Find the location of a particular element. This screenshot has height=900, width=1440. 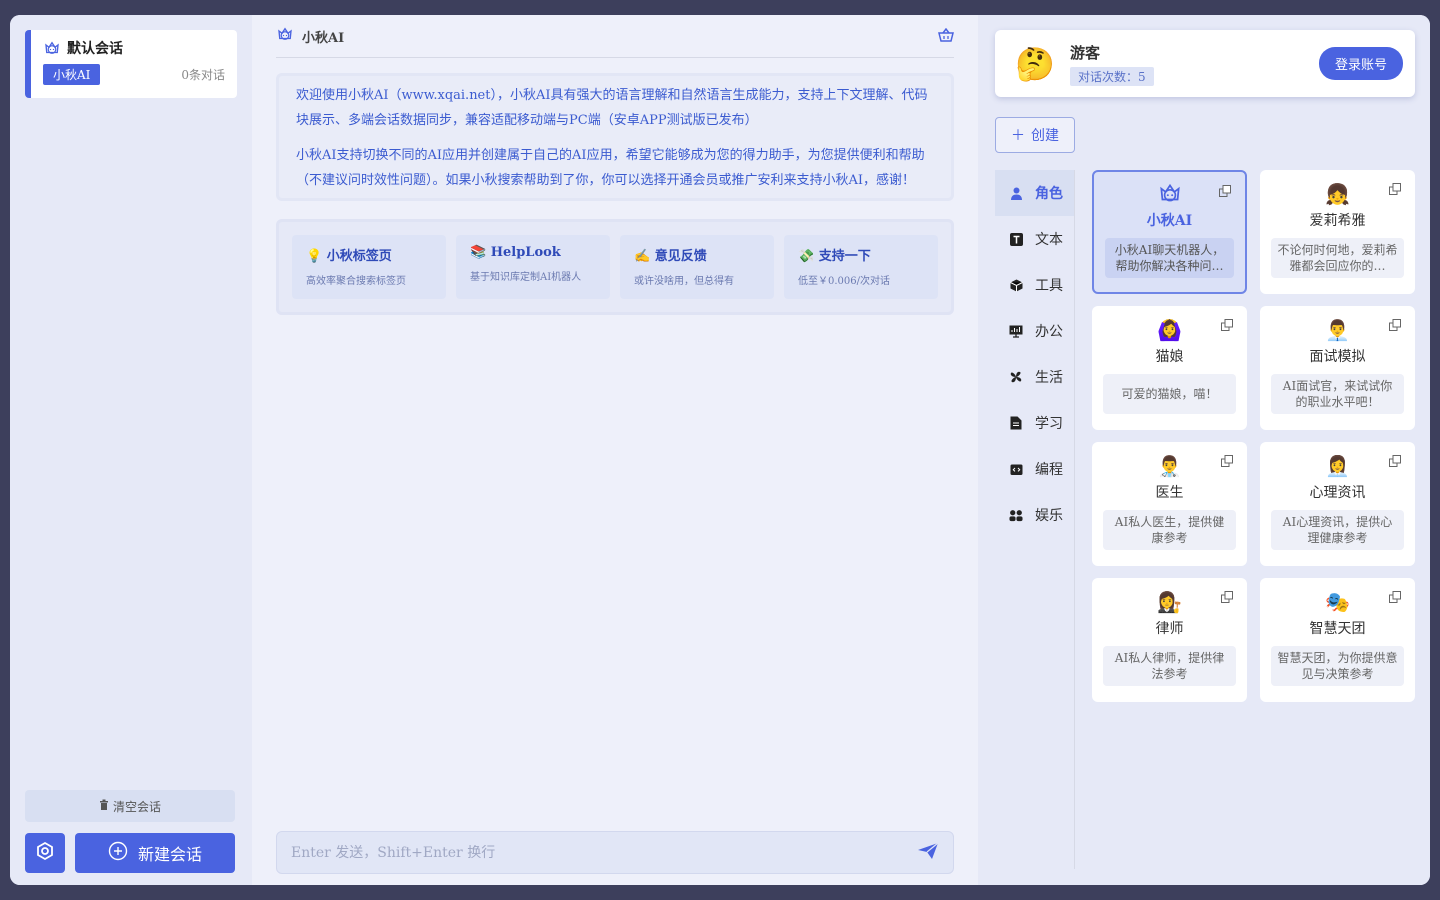

chat-header-title-group: 小秋AI is located at coordinates (310, 36).